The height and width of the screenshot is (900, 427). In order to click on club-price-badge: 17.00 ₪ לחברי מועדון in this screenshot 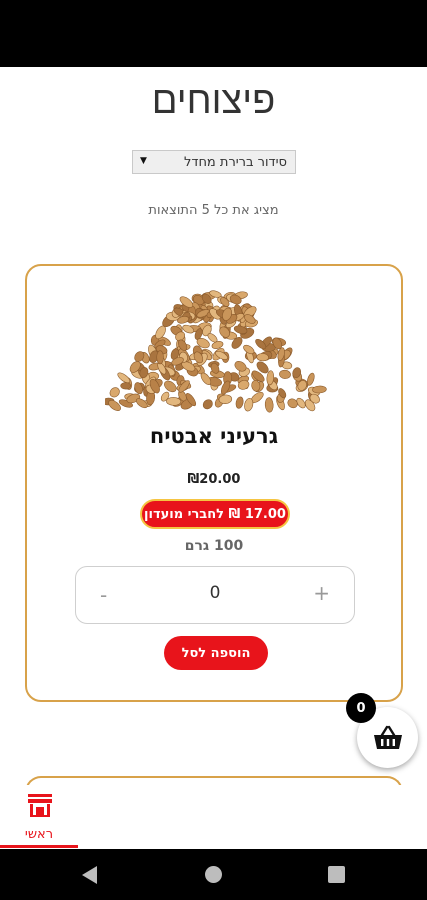, I will do `click(215, 514)`.